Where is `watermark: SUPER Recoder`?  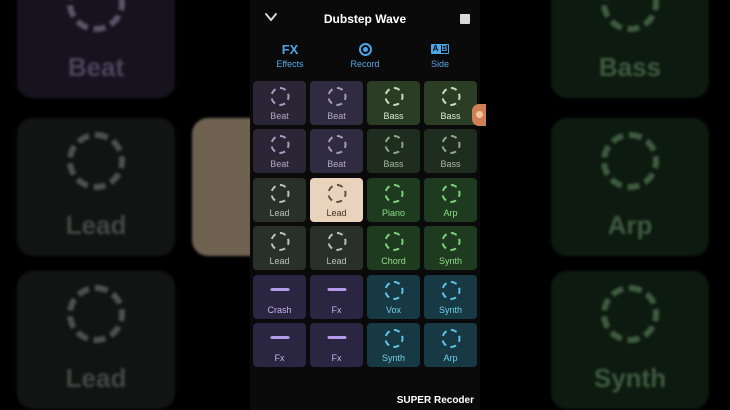 watermark: SUPER Recoder is located at coordinates (435, 400).